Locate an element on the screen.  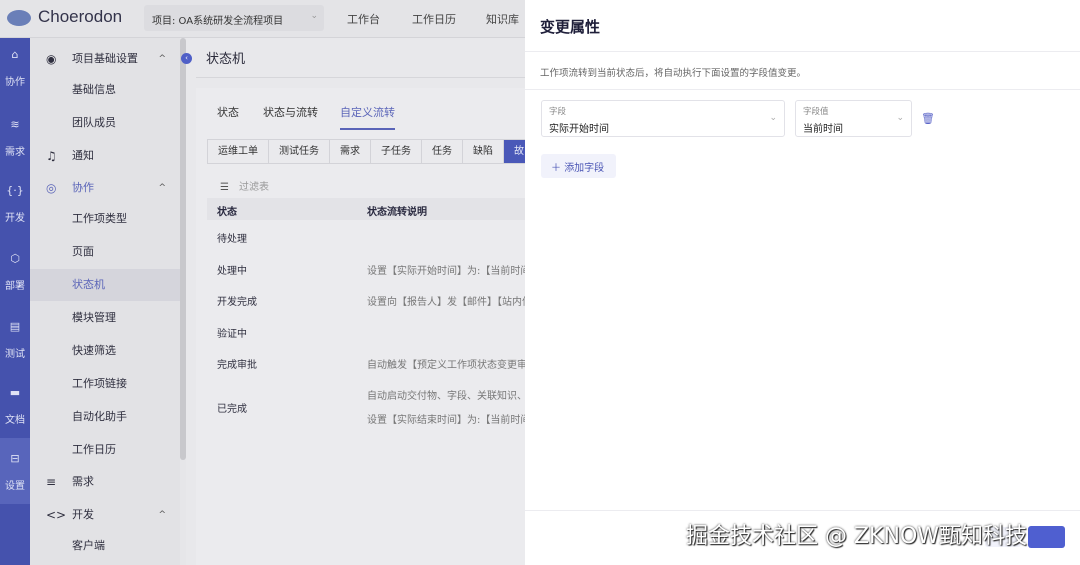
confirm-button is located at coordinates (1046, 537).